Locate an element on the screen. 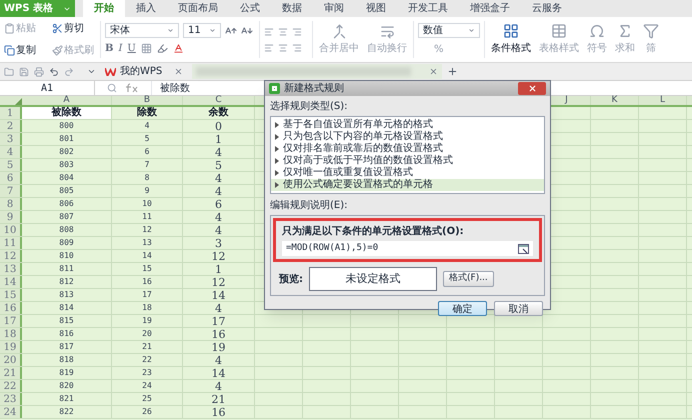 Image resolution: width=692 pixels, height=420 pixels. redo-icon is located at coordinates (69, 71).